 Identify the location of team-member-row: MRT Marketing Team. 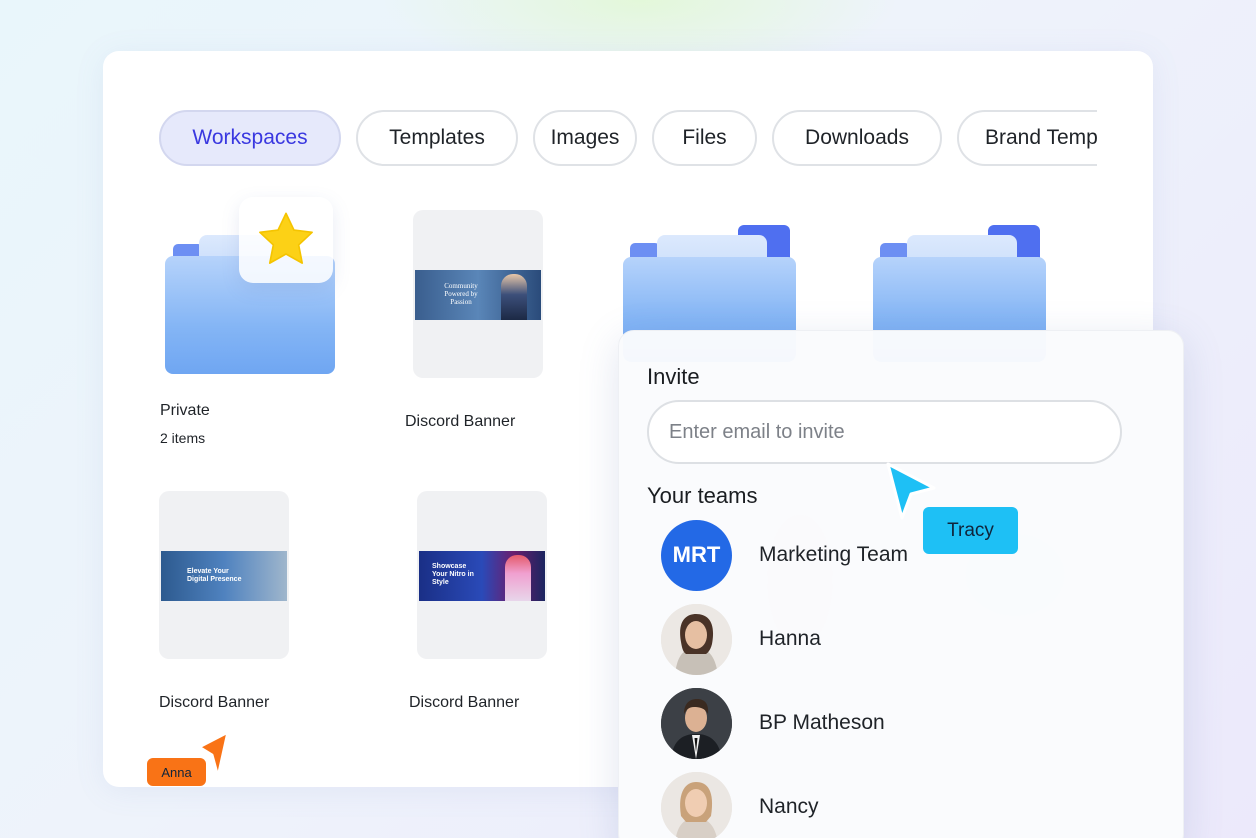
(891, 555).